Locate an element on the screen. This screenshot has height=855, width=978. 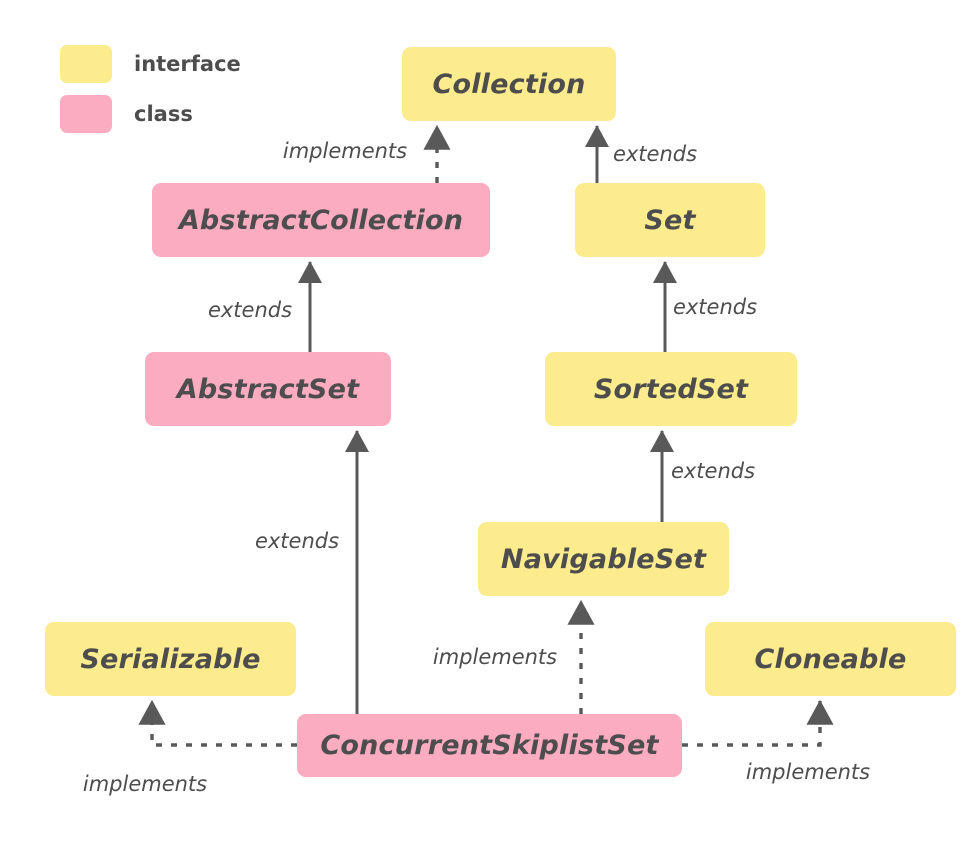
edge-label-concurrentskiplistset-implements-navigableset: implements is located at coordinates (495, 657).